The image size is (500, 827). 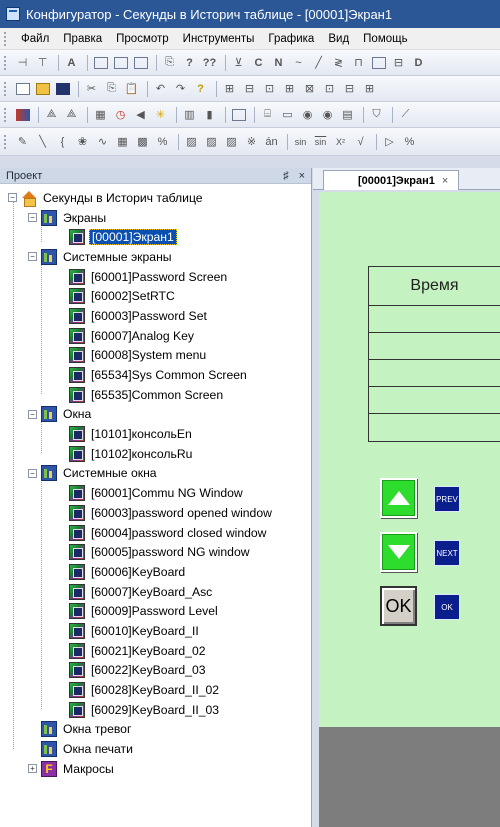 I want to click on grid-icon: ⊞, so click(x=229, y=88).